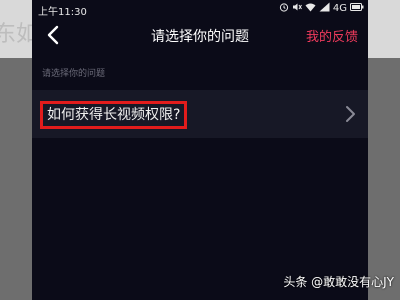 The width and height of the screenshot is (400, 300). What do you see at coordinates (297, 8) in the screenshot?
I see `mute-icon` at bounding box center [297, 8].